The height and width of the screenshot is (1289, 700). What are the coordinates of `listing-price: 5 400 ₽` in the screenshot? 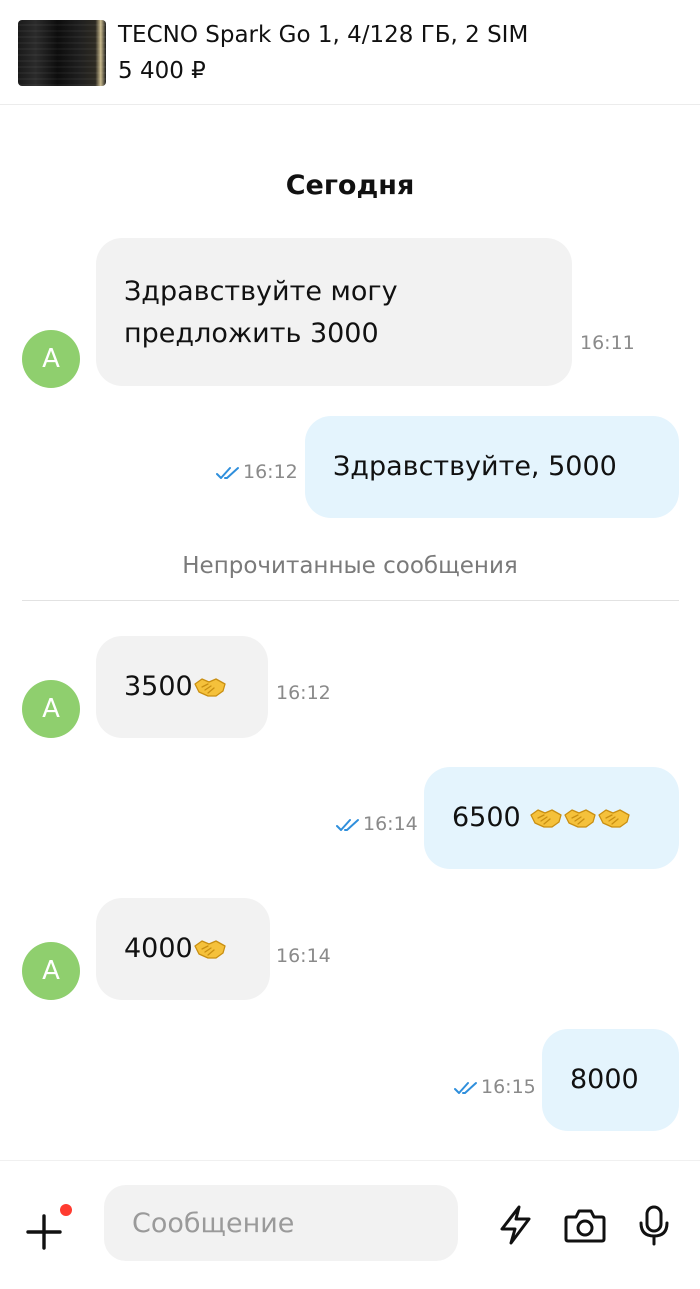 It's located at (162, 71).